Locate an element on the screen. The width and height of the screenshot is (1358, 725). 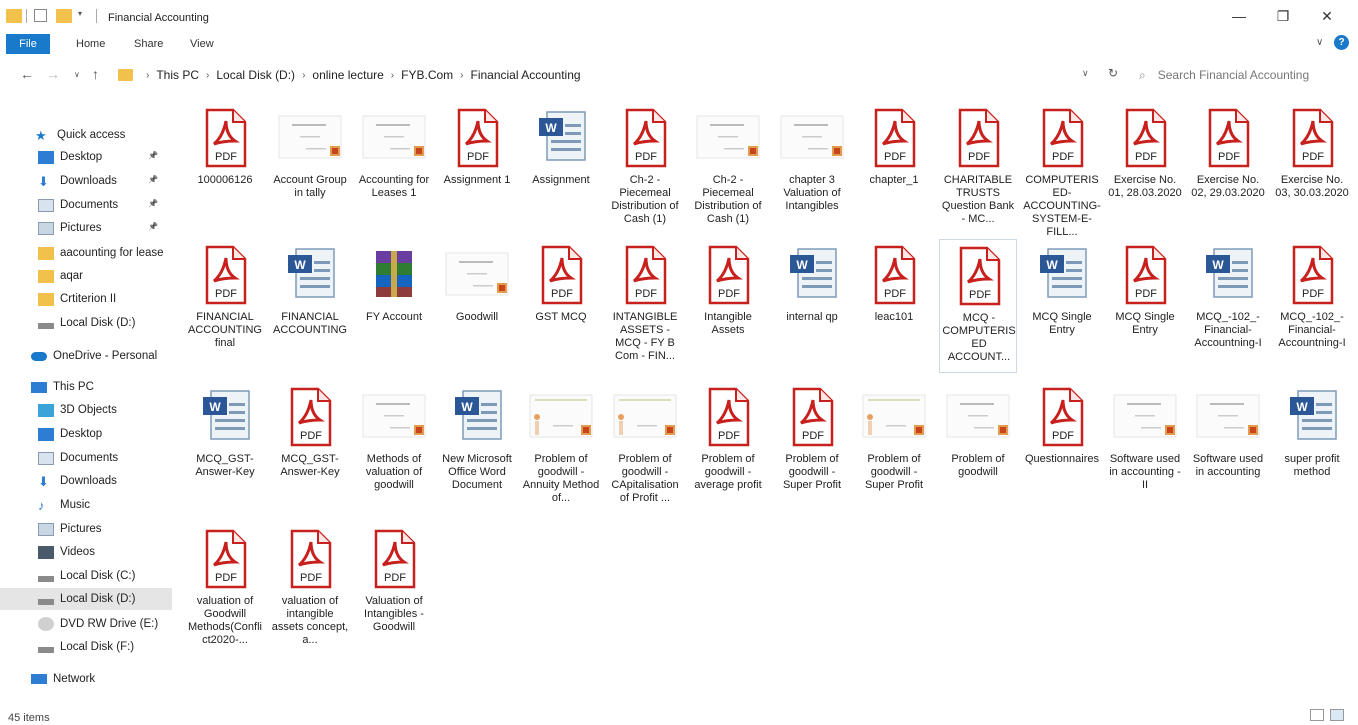
sidebar-item-local-disk-f: Local Disk (F:) is located at coordinates (86, 647).